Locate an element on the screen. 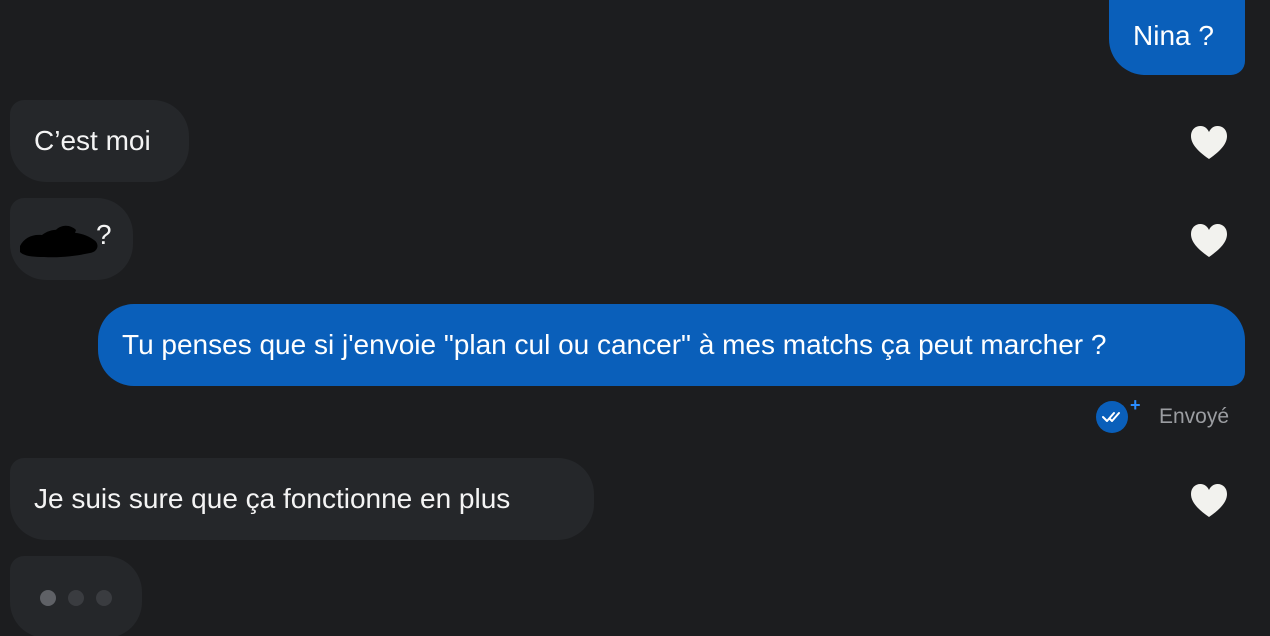 Image resolution: width=1270 pixels, height=636 pixels. double-check-icon: + is located at coordinates (1118, 414).